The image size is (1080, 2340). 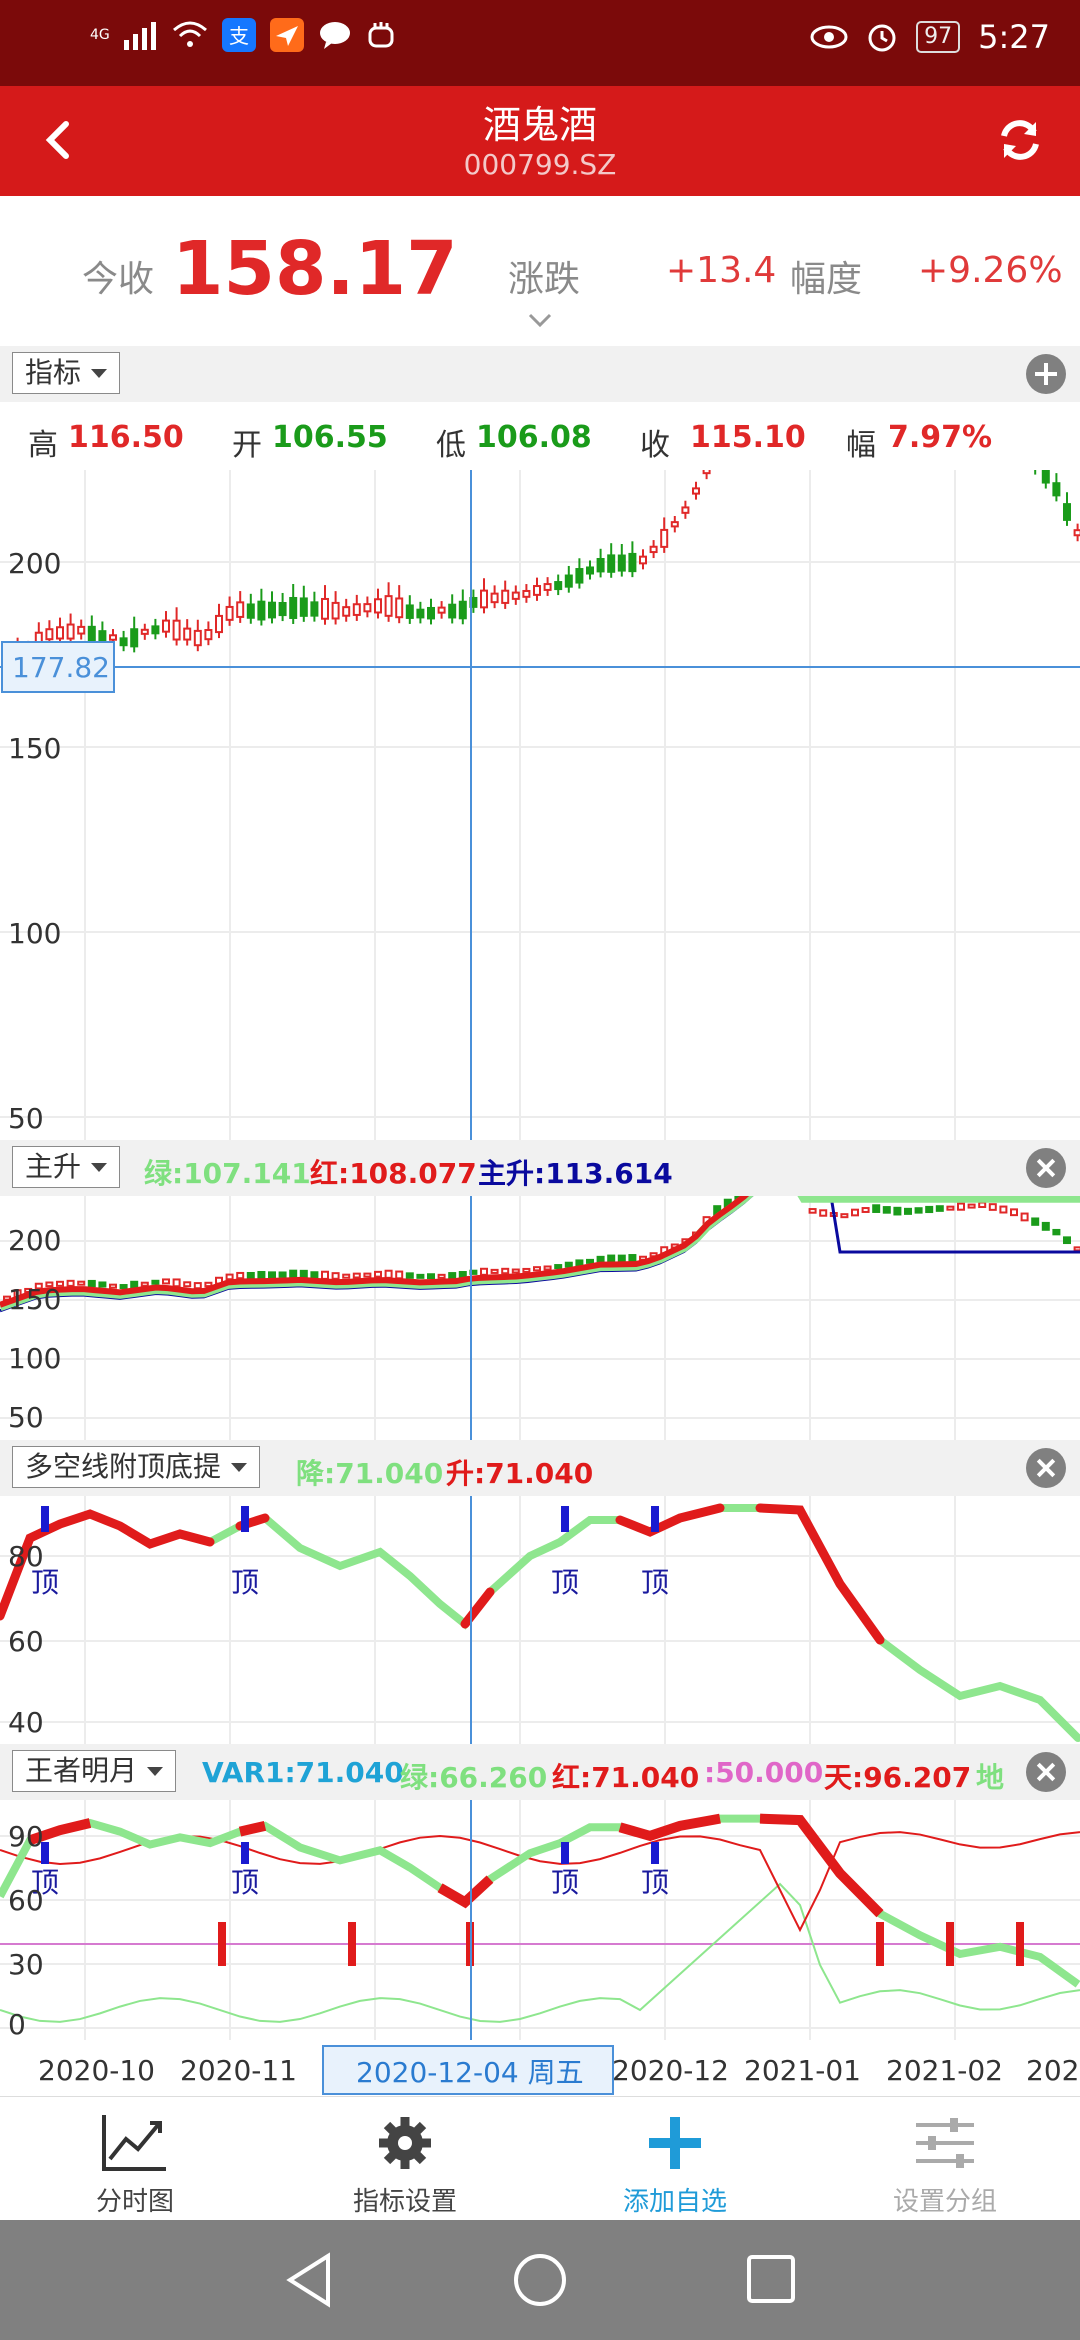 I want to click on open-label: 开, so click(x=247, y=445).